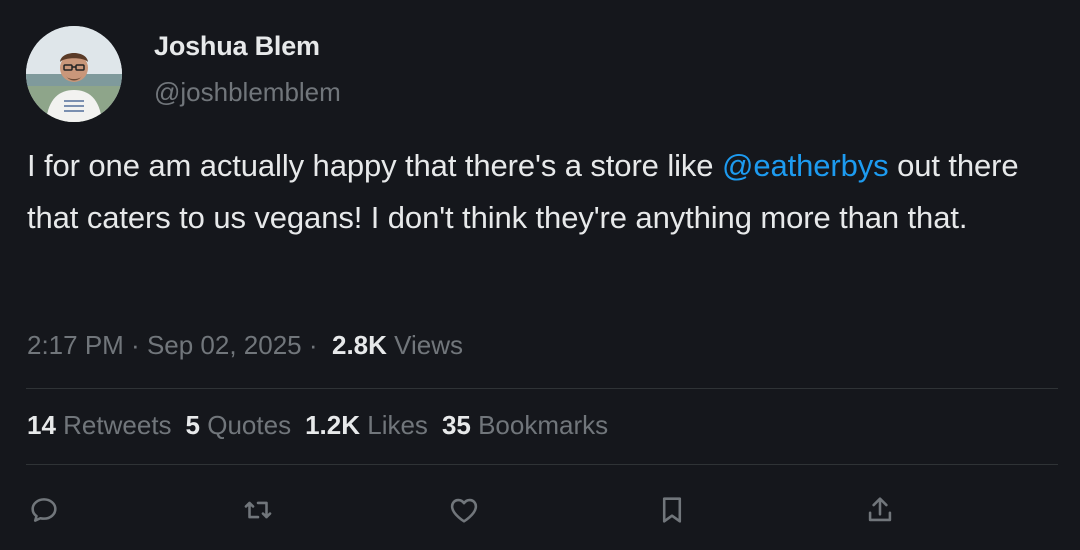 This screenshot has height=550, width=1080. What do you see at coordinates (249, 425) in the screenshot?
I see `quotes-label: Quotes` at bounding box center [249, 425].